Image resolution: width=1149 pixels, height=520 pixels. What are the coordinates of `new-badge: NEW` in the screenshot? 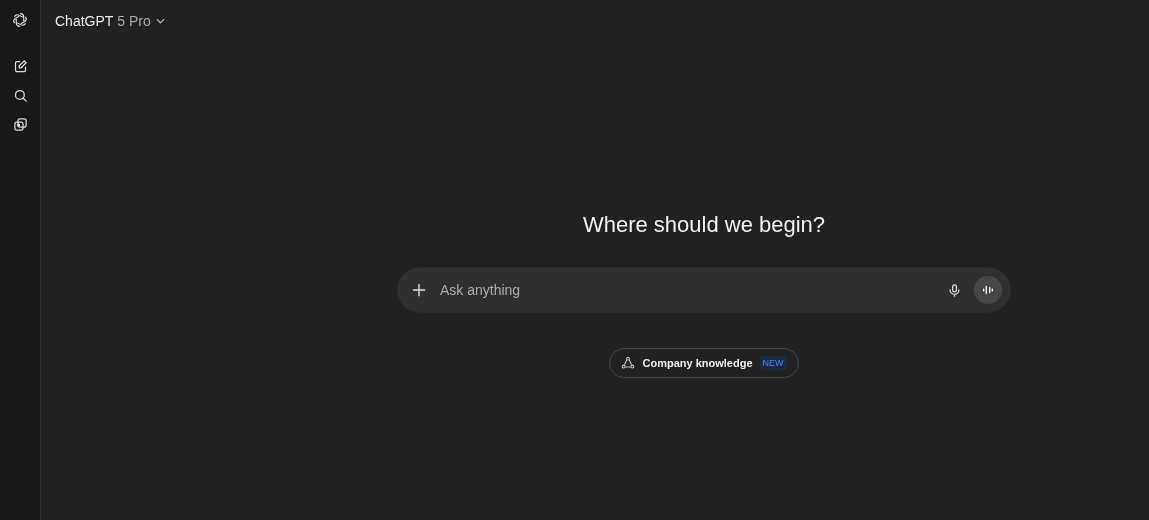 It's located at (773, 363).